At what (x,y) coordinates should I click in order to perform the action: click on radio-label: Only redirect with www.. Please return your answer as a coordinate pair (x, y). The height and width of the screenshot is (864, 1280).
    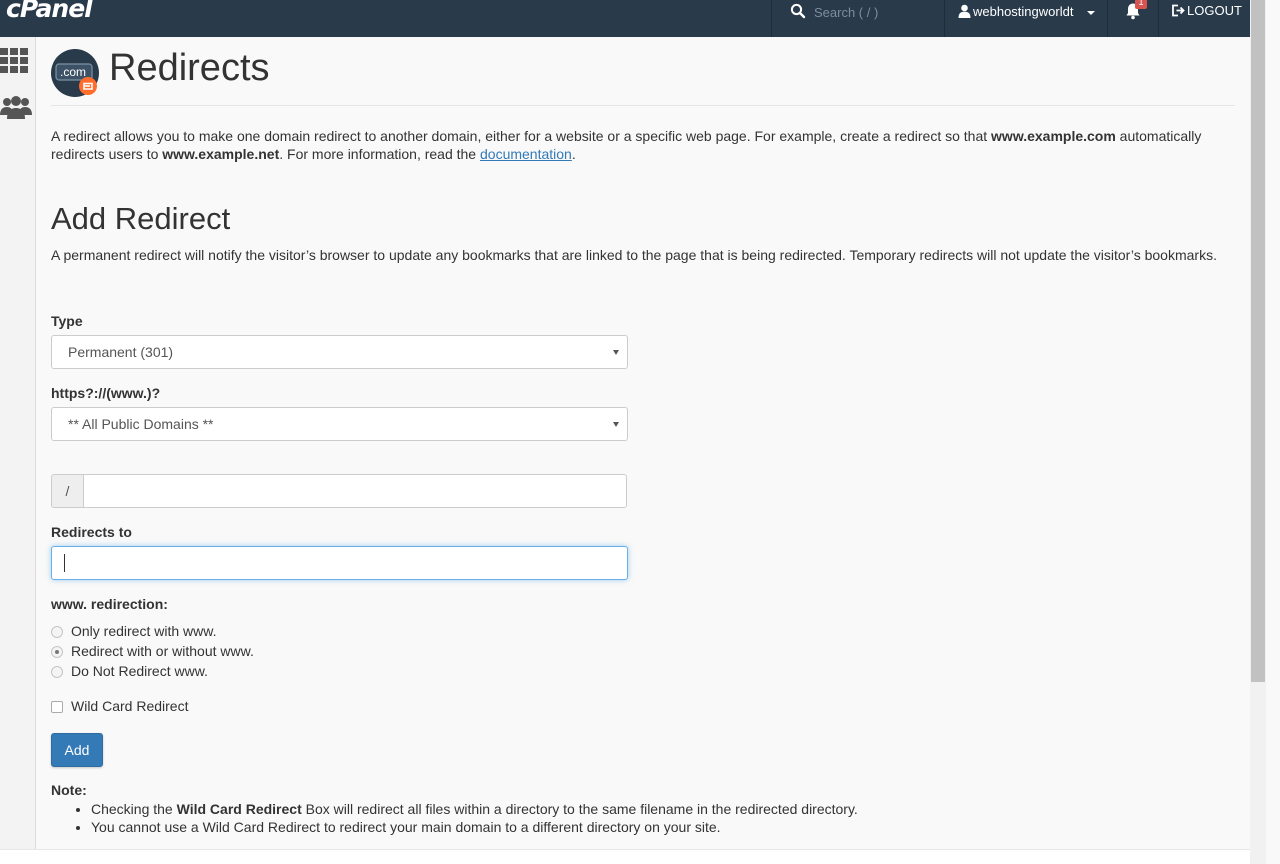
    Looking at the image, I should click on (144, 631).